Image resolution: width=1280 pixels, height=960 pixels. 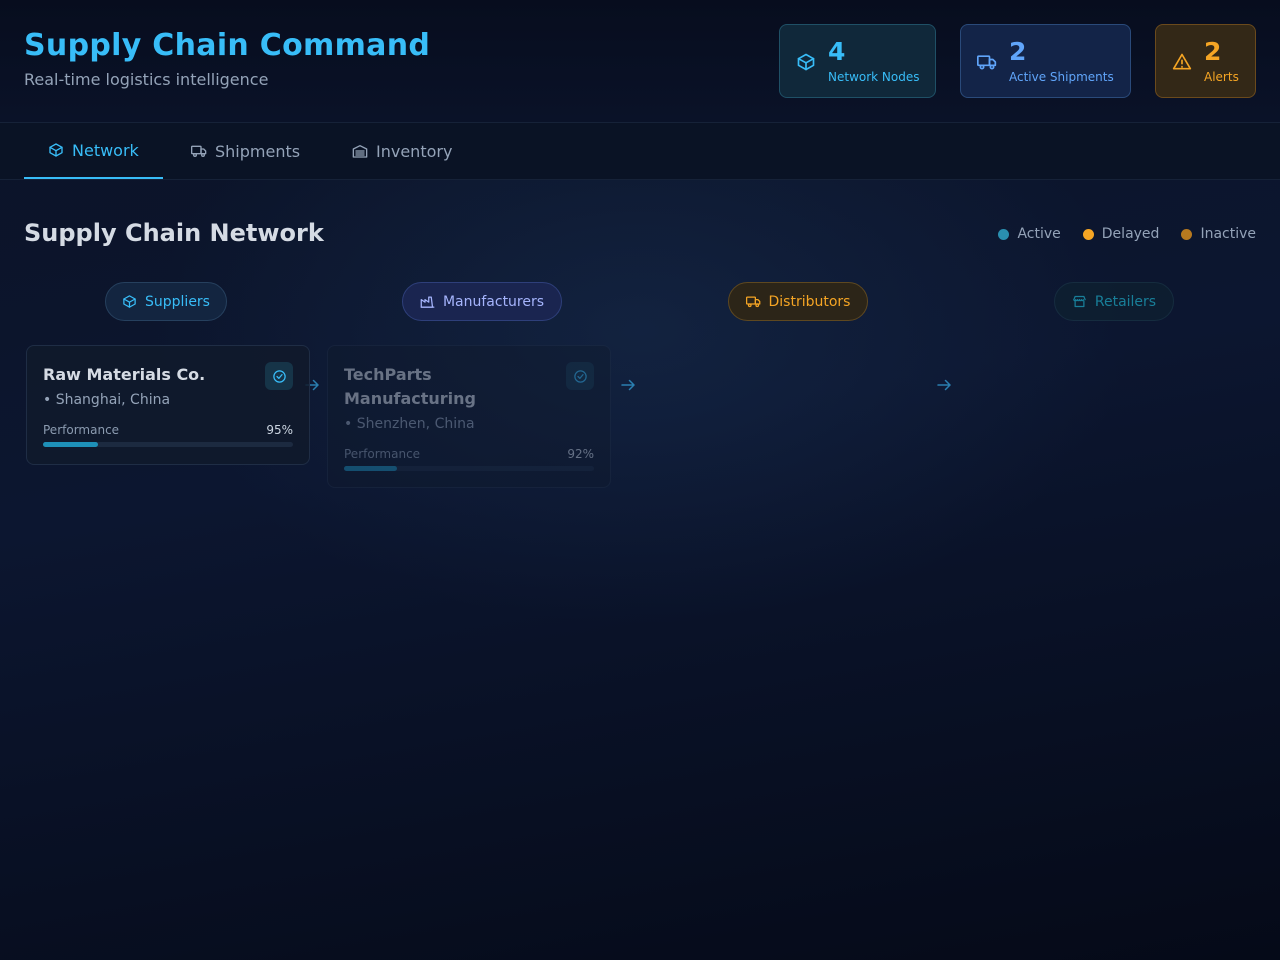 I want to click on tab-shipments: Shipments, so click(x=245, y=151).